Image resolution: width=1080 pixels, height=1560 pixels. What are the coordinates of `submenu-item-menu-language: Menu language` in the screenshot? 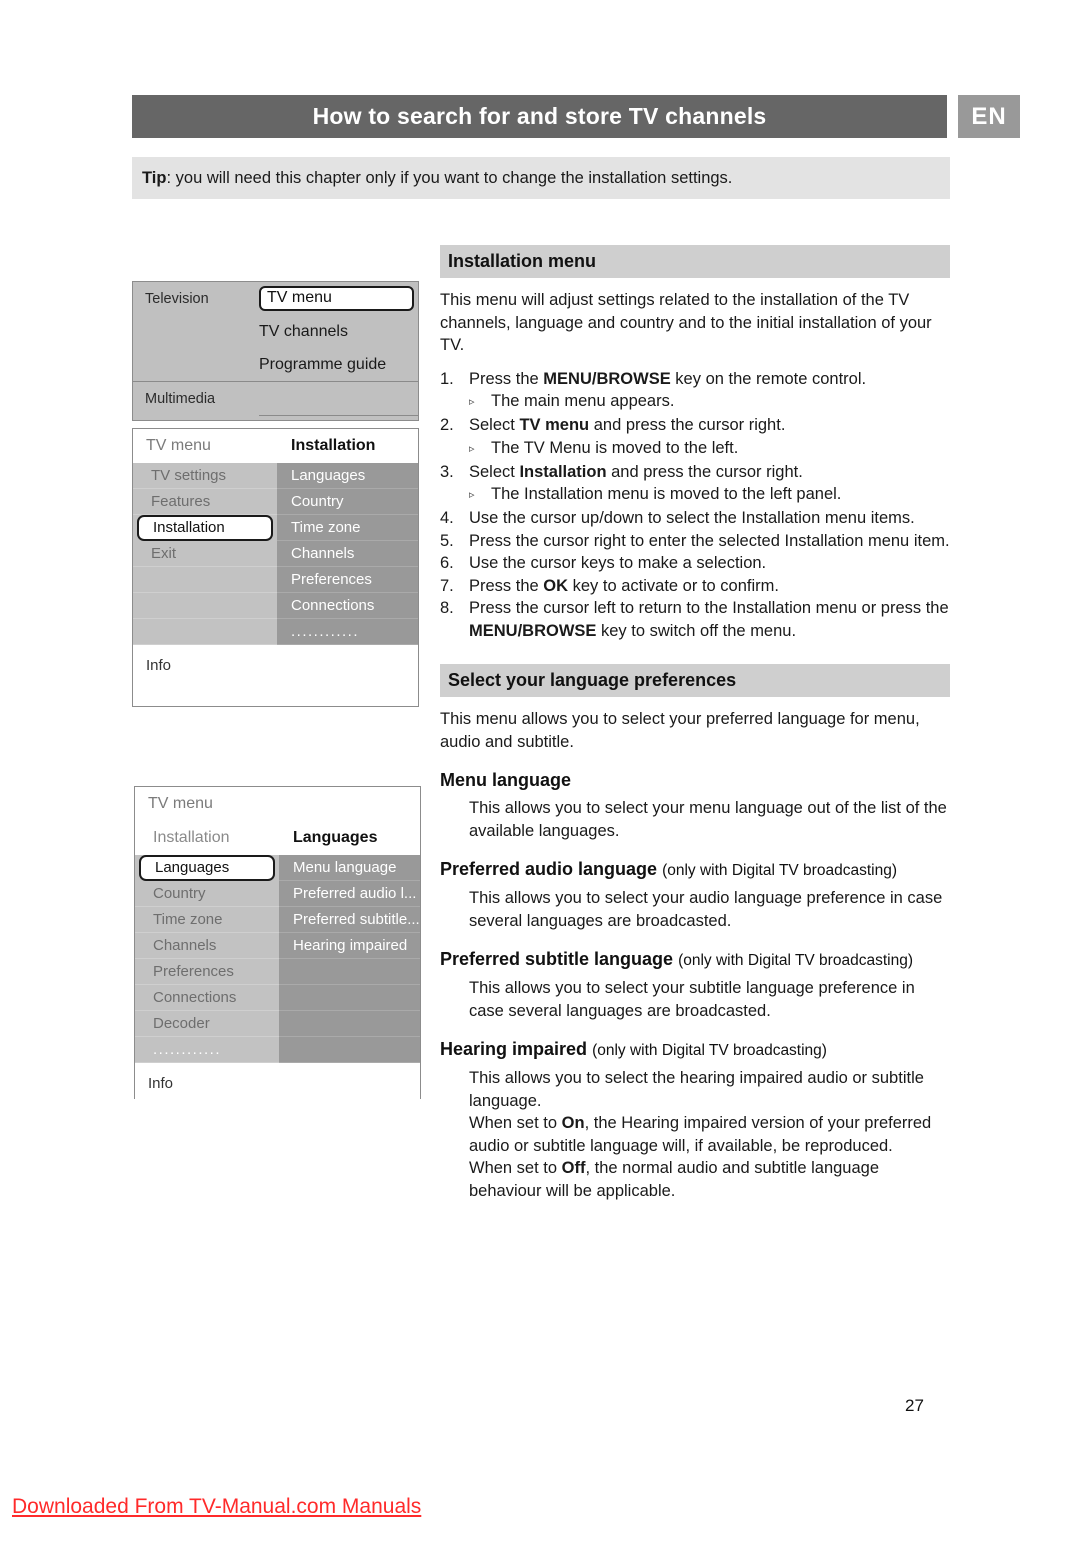 It's located at (349, 868).